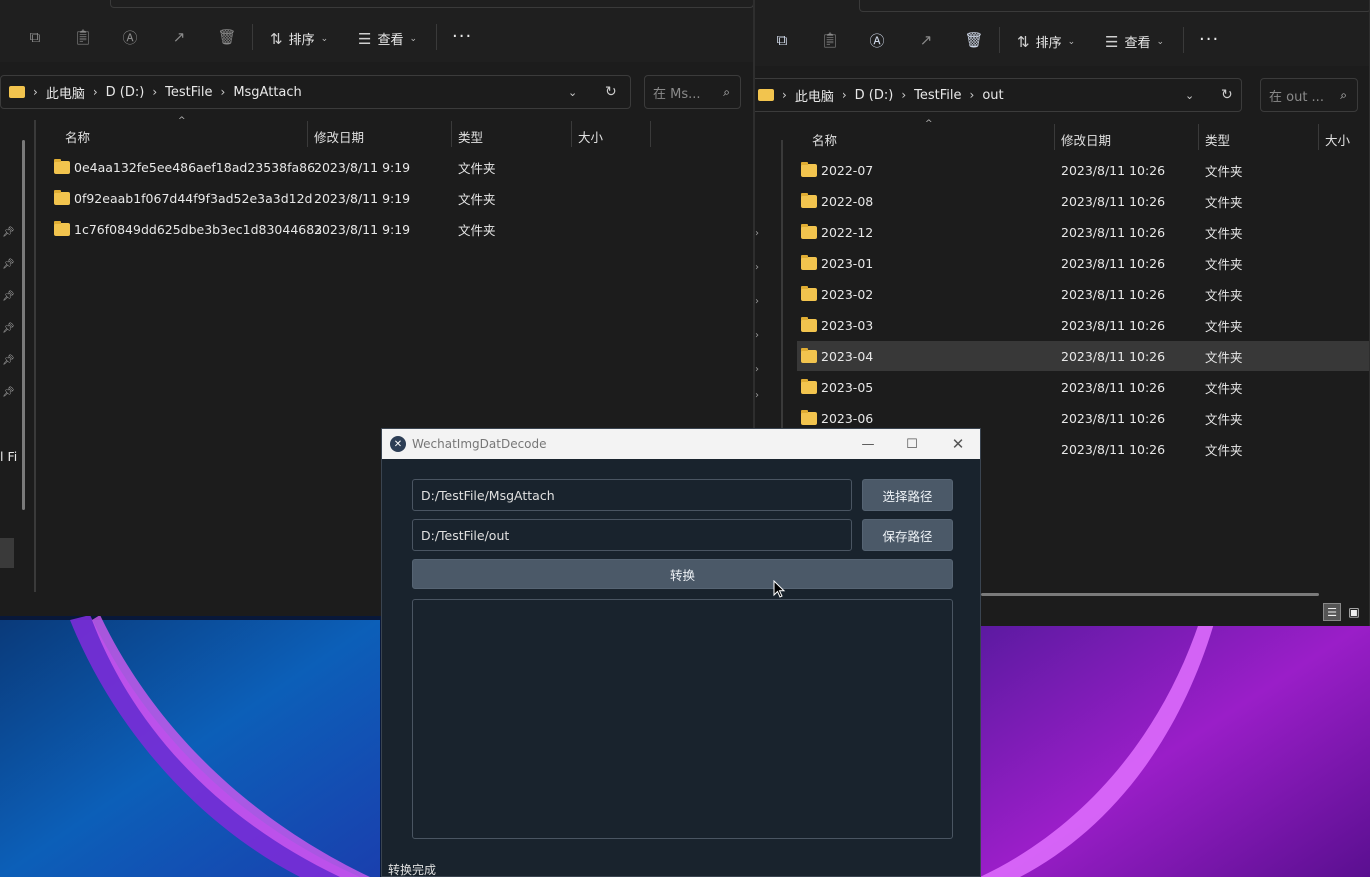 This screenshot has width=1370, height=877. What do you see at coordinates (198, 229) in the screenshot?
I see `file-name-text: 1c76f0849dd625dbe3b3ec1d83044683` at bounding box center [198, 229].